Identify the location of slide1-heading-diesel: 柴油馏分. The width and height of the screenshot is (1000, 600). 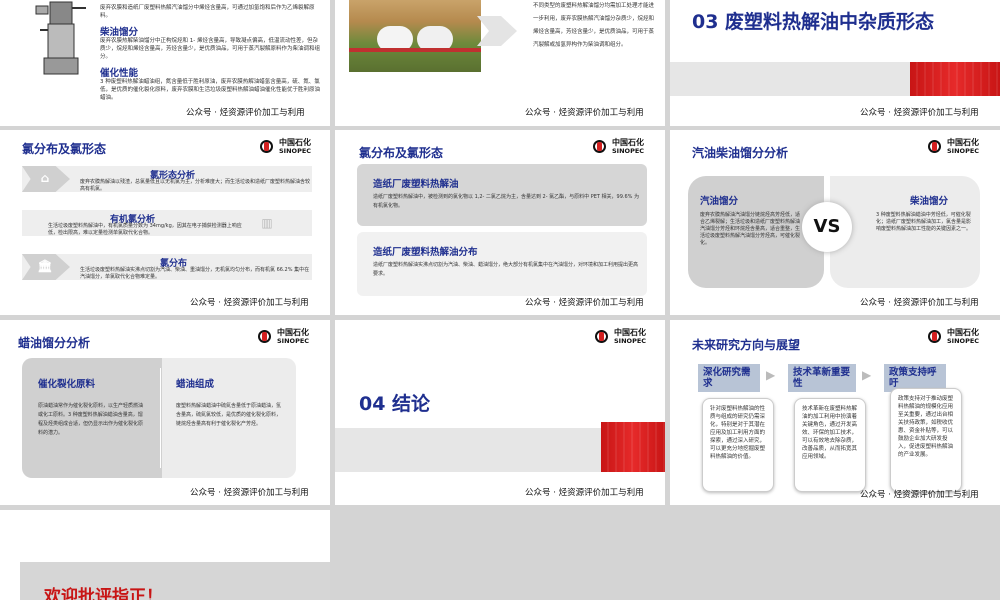
(119, 32).